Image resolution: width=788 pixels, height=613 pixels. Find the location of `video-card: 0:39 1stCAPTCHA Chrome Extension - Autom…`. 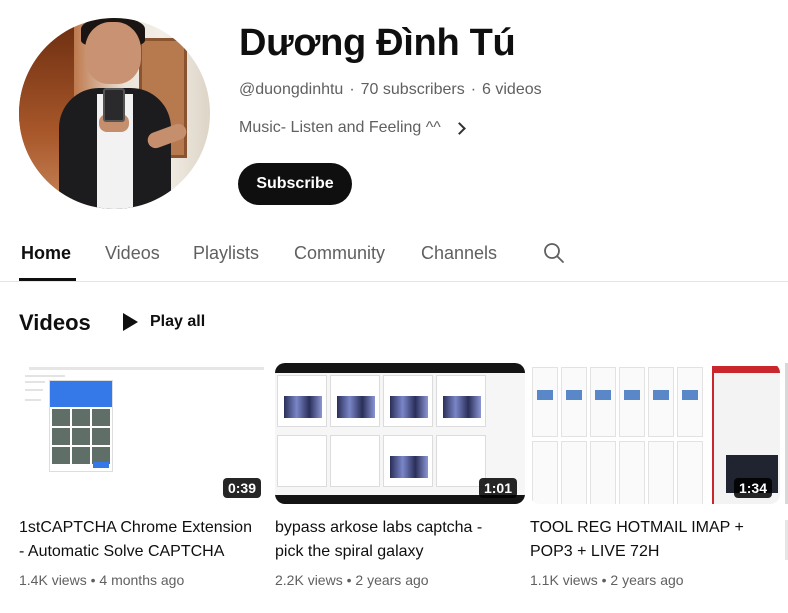

video-card: 0:39 1stCAPTCHA Chrome Extension - Autom… is located at coordinates (144, 475).